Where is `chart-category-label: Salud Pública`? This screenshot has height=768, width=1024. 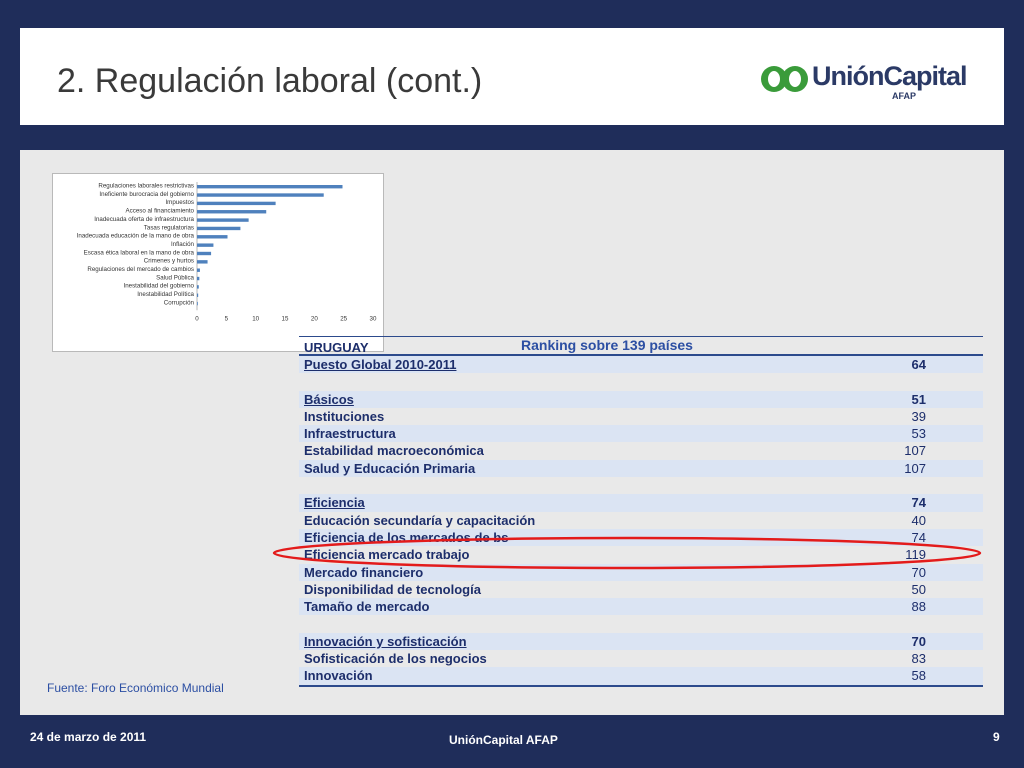 chart-category-label: Salud Pública is located at coordinates (175, 277).